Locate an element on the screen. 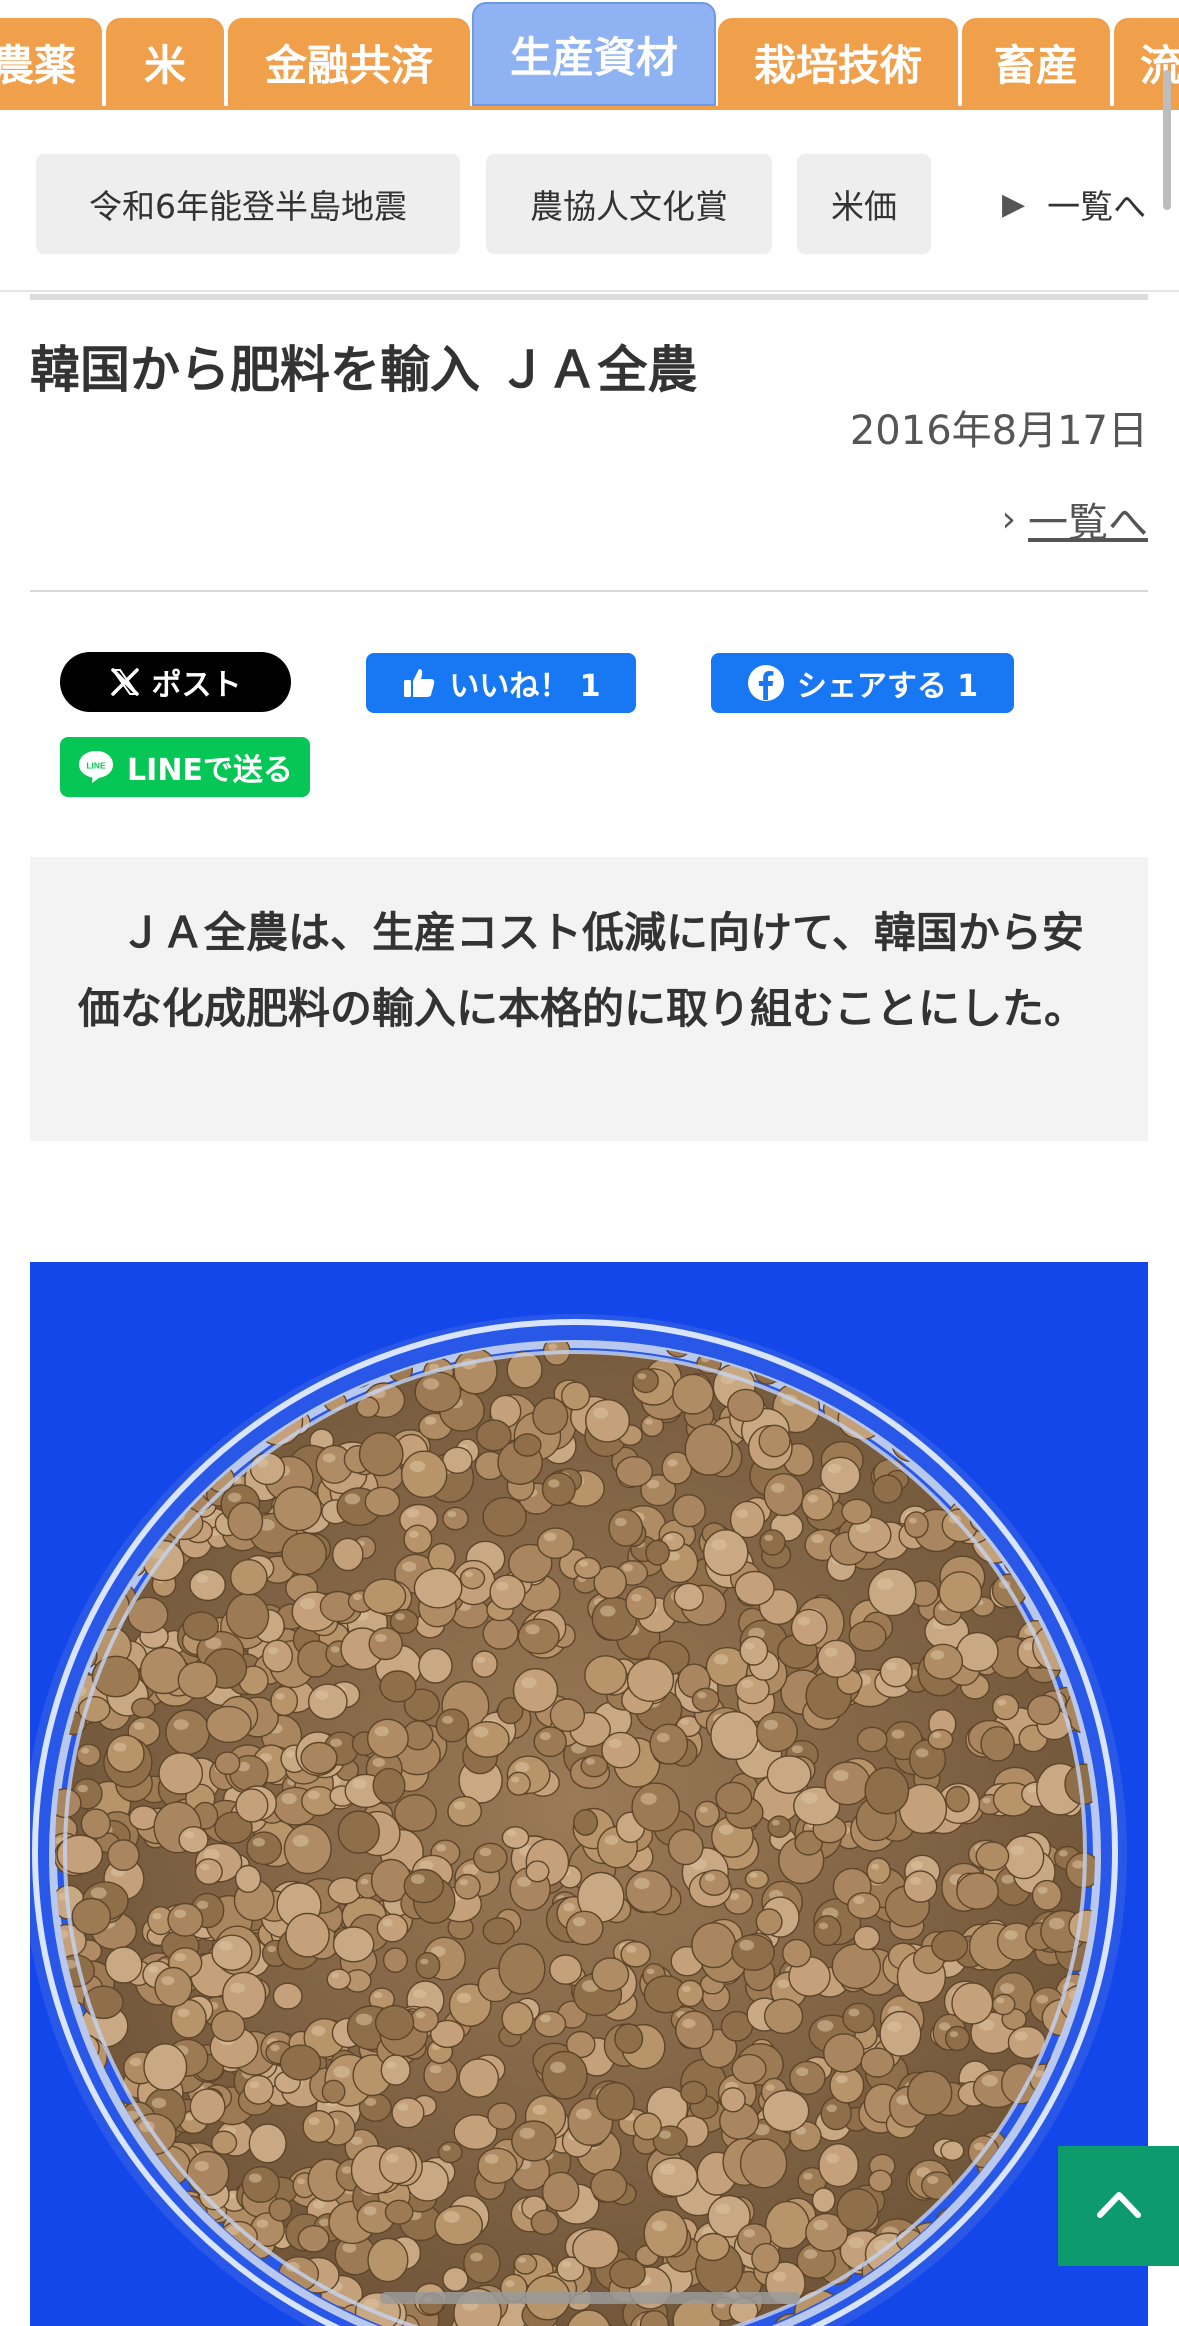  triangle-right-icon: ▶ is located at coordinates (1014, 204).